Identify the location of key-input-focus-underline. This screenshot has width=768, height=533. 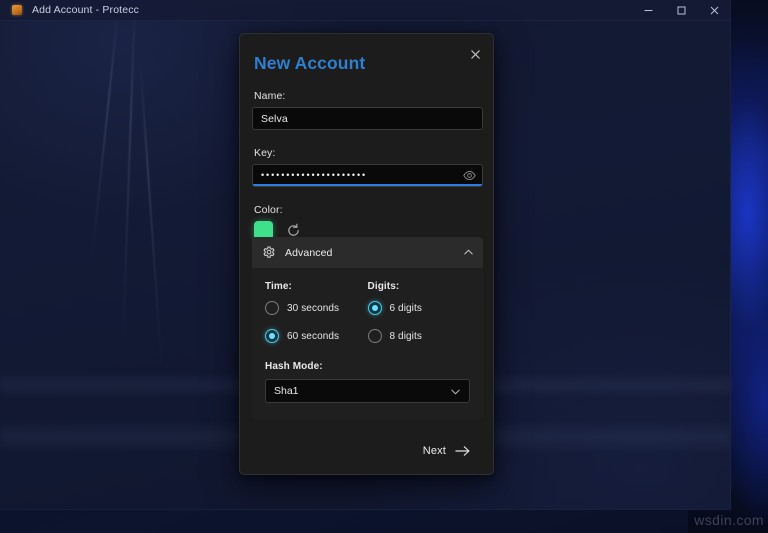
(367, 185).